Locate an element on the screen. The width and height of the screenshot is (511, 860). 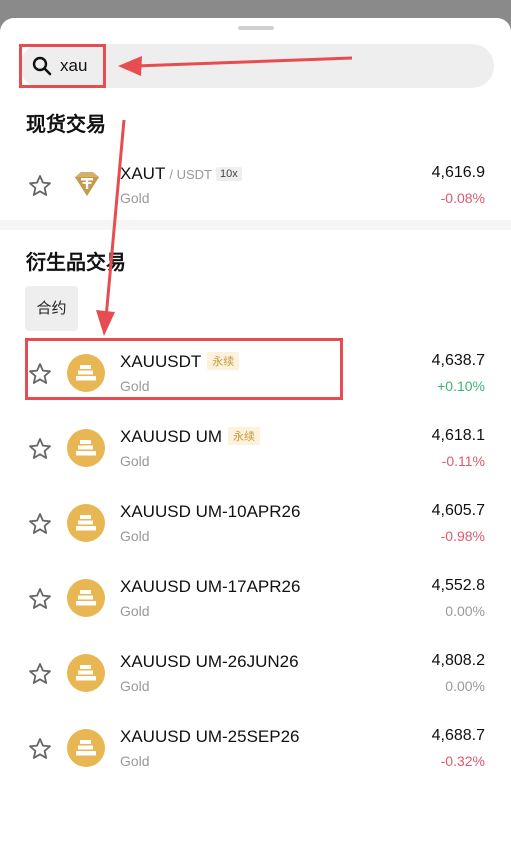
spot-symbol: XAUT / USDT 10x is located at coordinates (181, 174).